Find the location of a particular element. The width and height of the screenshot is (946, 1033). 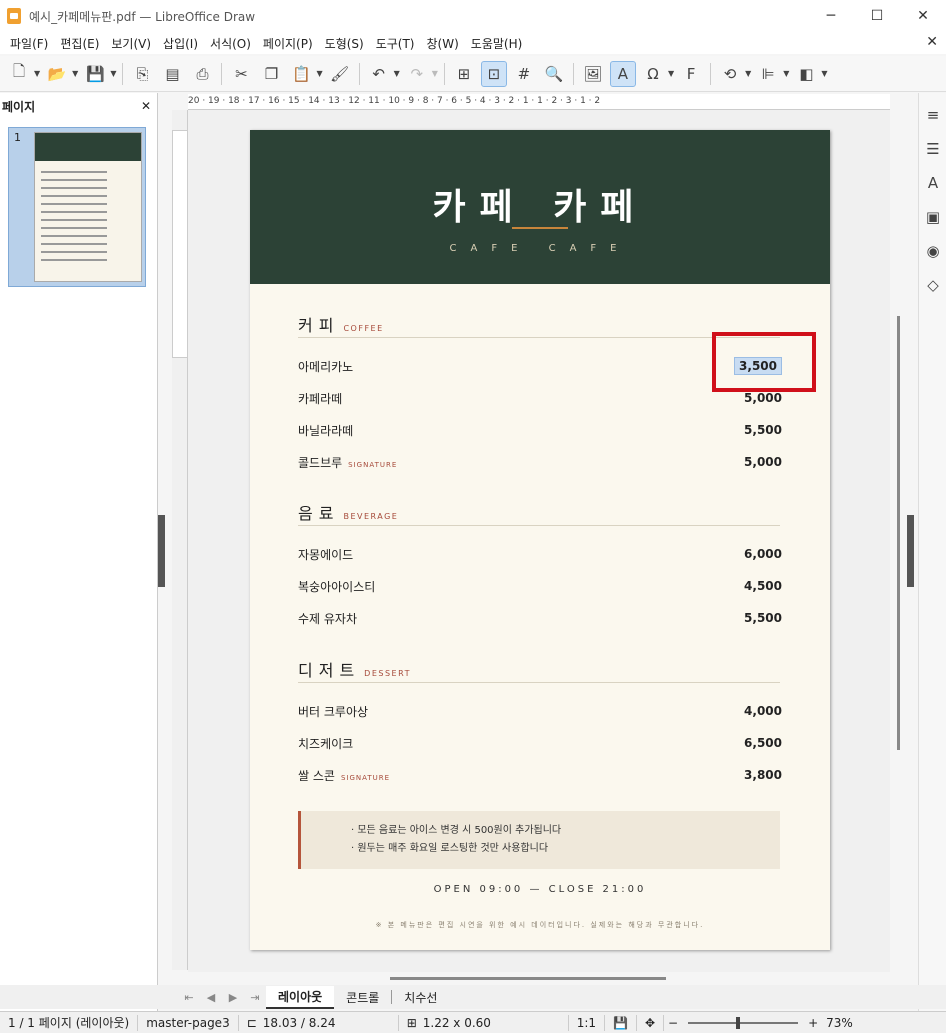

item-name: 복숭아아이스티 is located at coordinates (336, 586).